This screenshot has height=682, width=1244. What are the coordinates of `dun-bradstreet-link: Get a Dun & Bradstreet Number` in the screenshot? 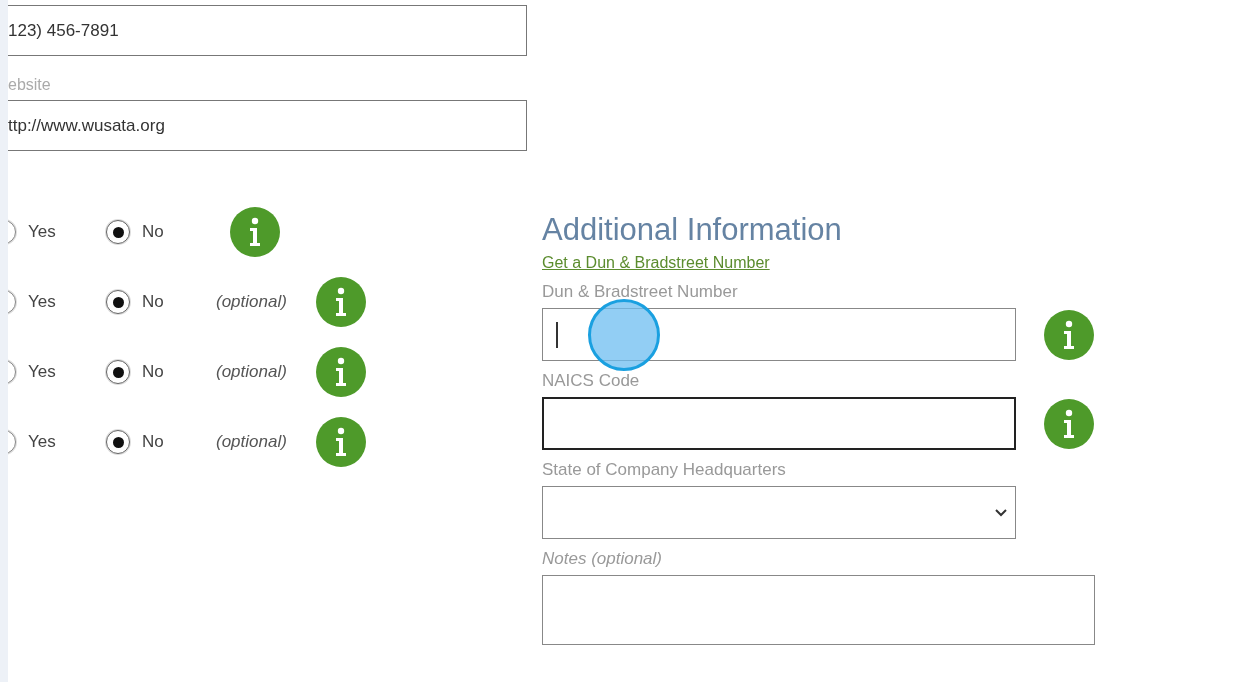 It's located at (656, 263).